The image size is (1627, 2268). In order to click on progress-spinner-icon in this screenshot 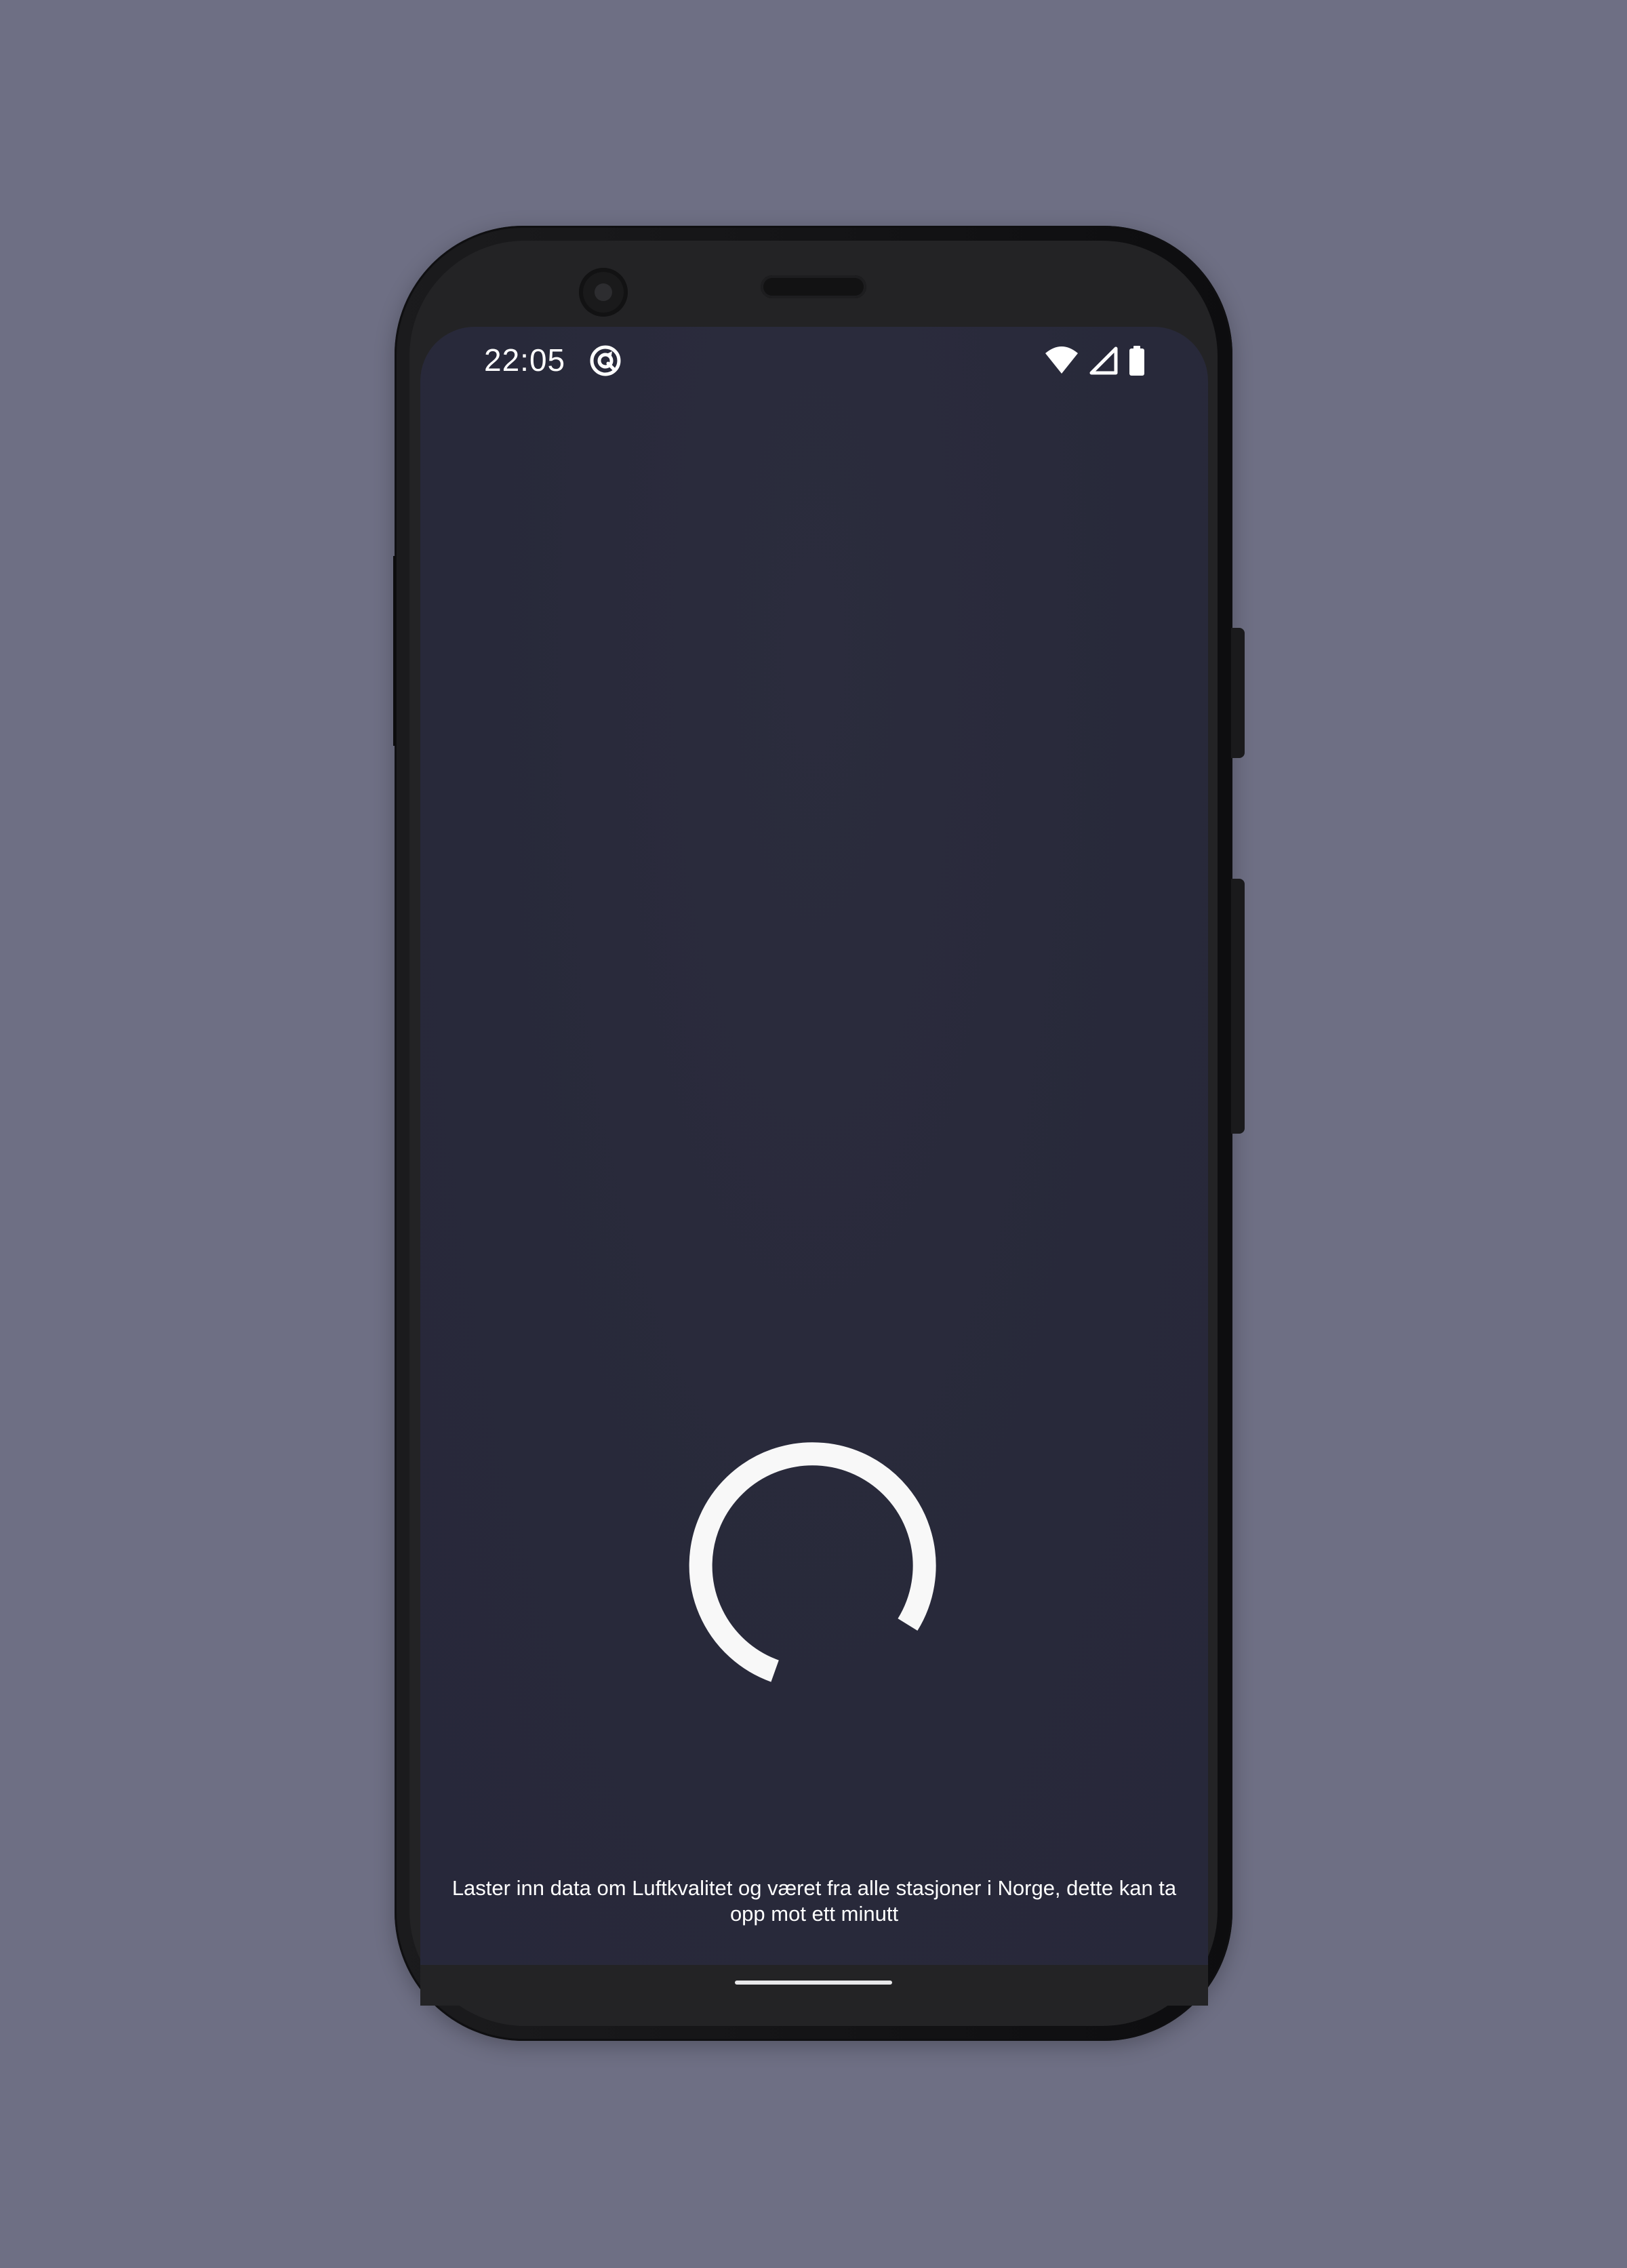, I will do `click(812, 1562)`.